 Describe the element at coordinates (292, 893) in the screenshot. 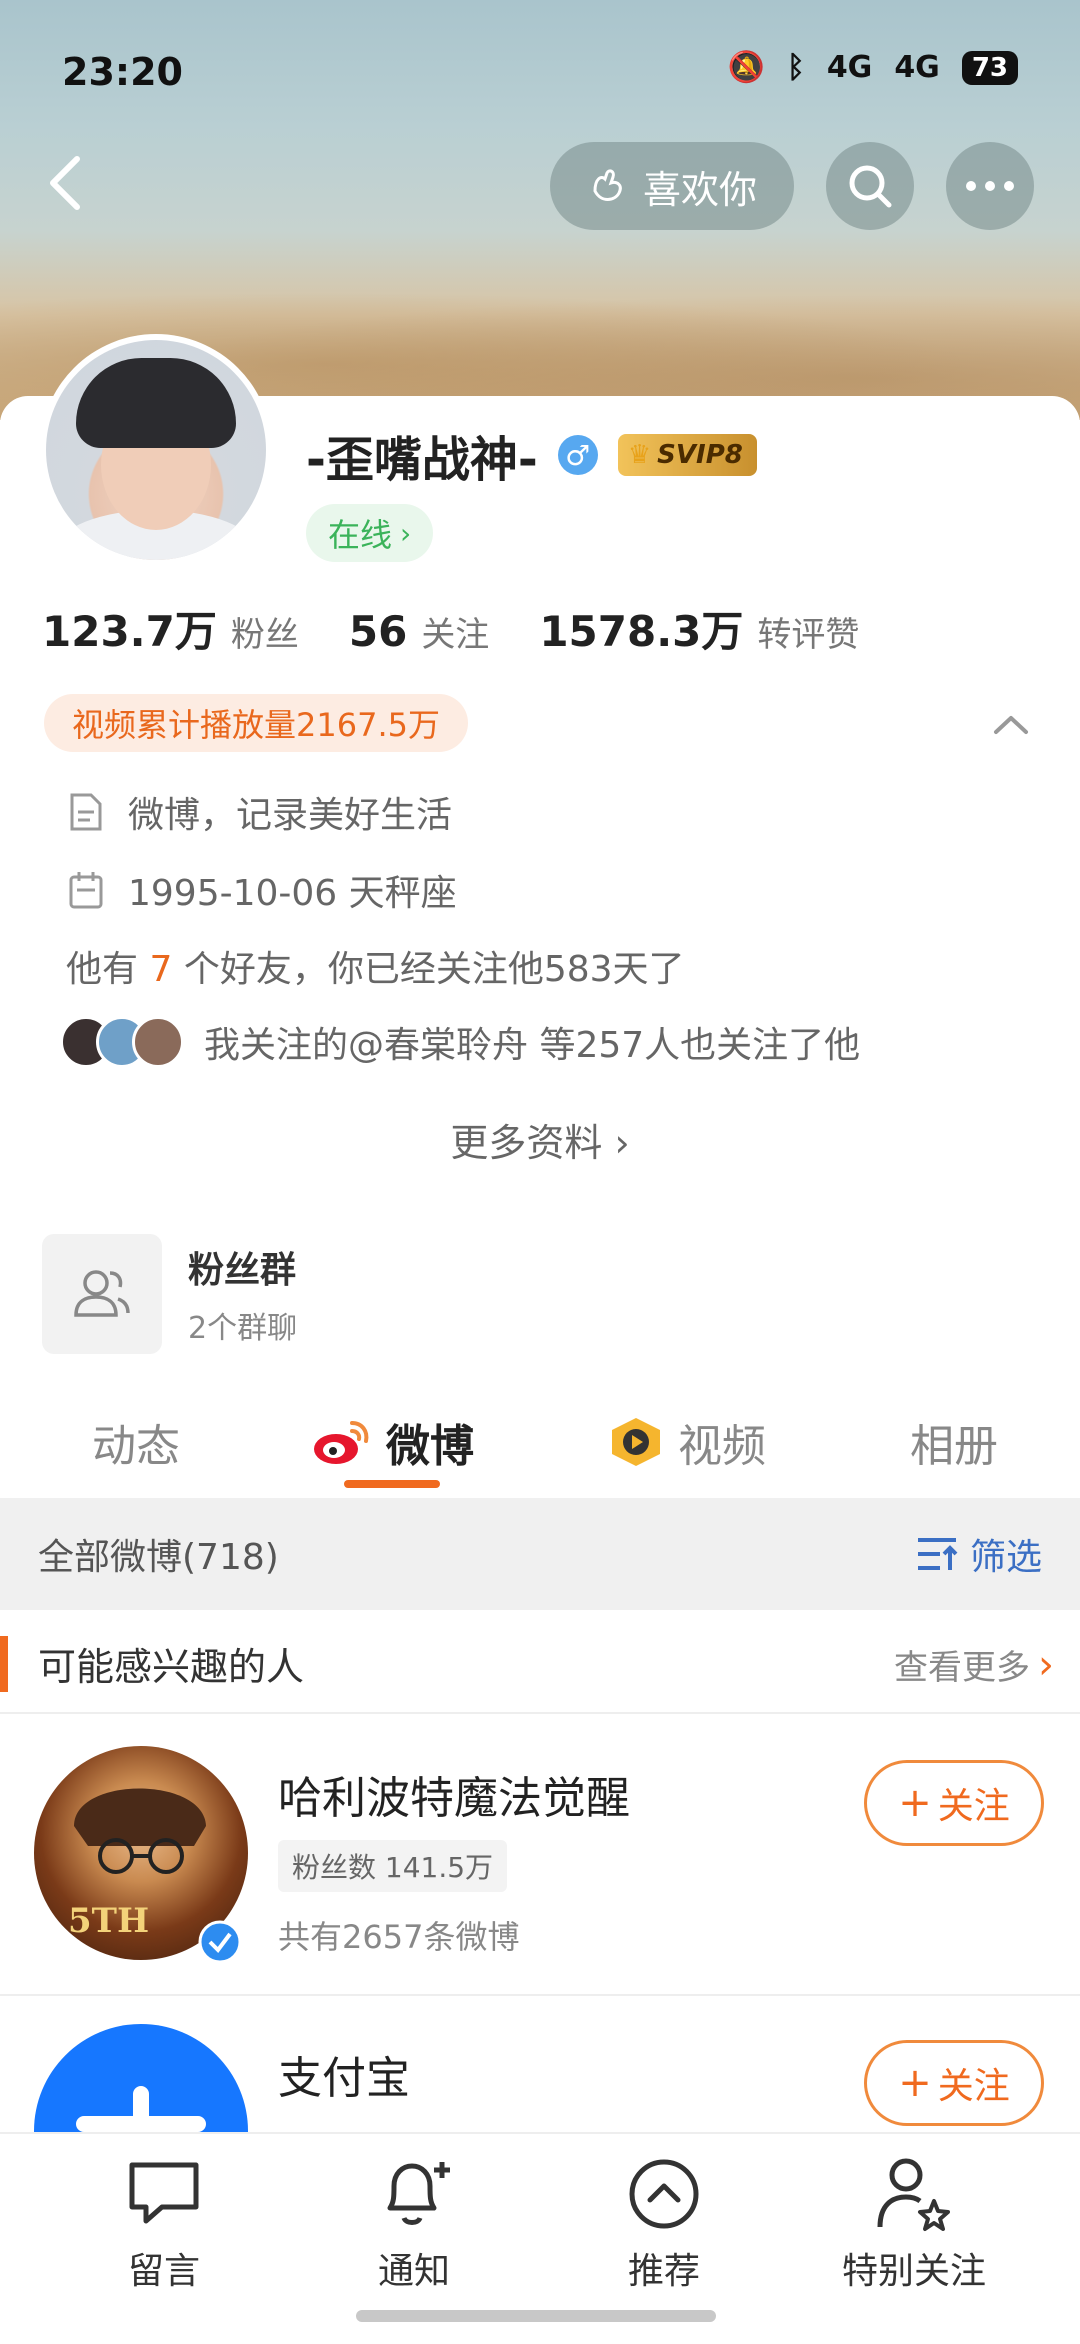

I see `birthday-text: 1995-10-06 天秤座` at that location.